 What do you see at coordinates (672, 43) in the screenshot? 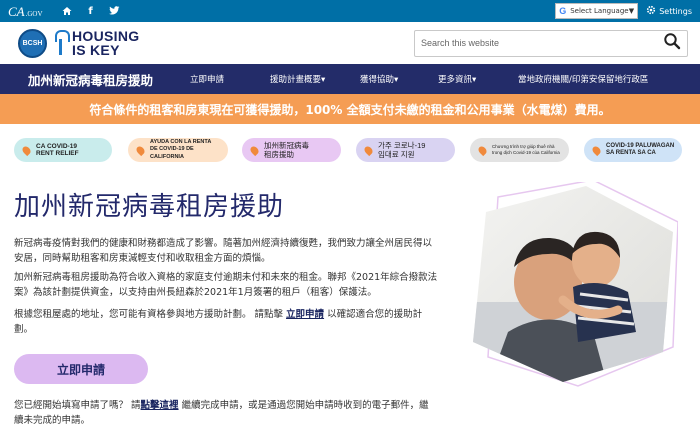
I see `search-icon` at bounding box center [672, 43].